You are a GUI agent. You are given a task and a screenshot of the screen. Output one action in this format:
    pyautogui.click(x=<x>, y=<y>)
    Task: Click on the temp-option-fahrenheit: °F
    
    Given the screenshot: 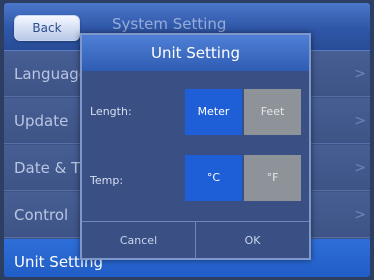 What is the action you would take?
    pyautogui.click(x=272, y=178)
    